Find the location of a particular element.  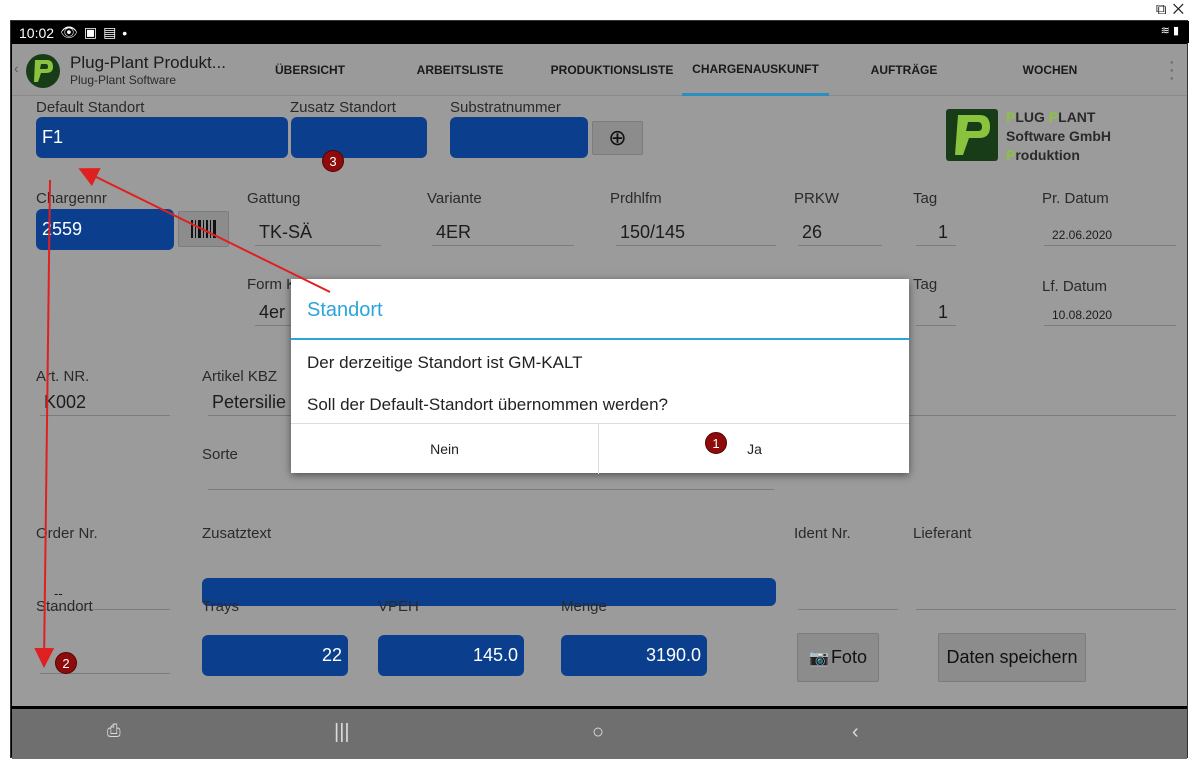

nein-button: Nein is located at coordinates (445, 449).